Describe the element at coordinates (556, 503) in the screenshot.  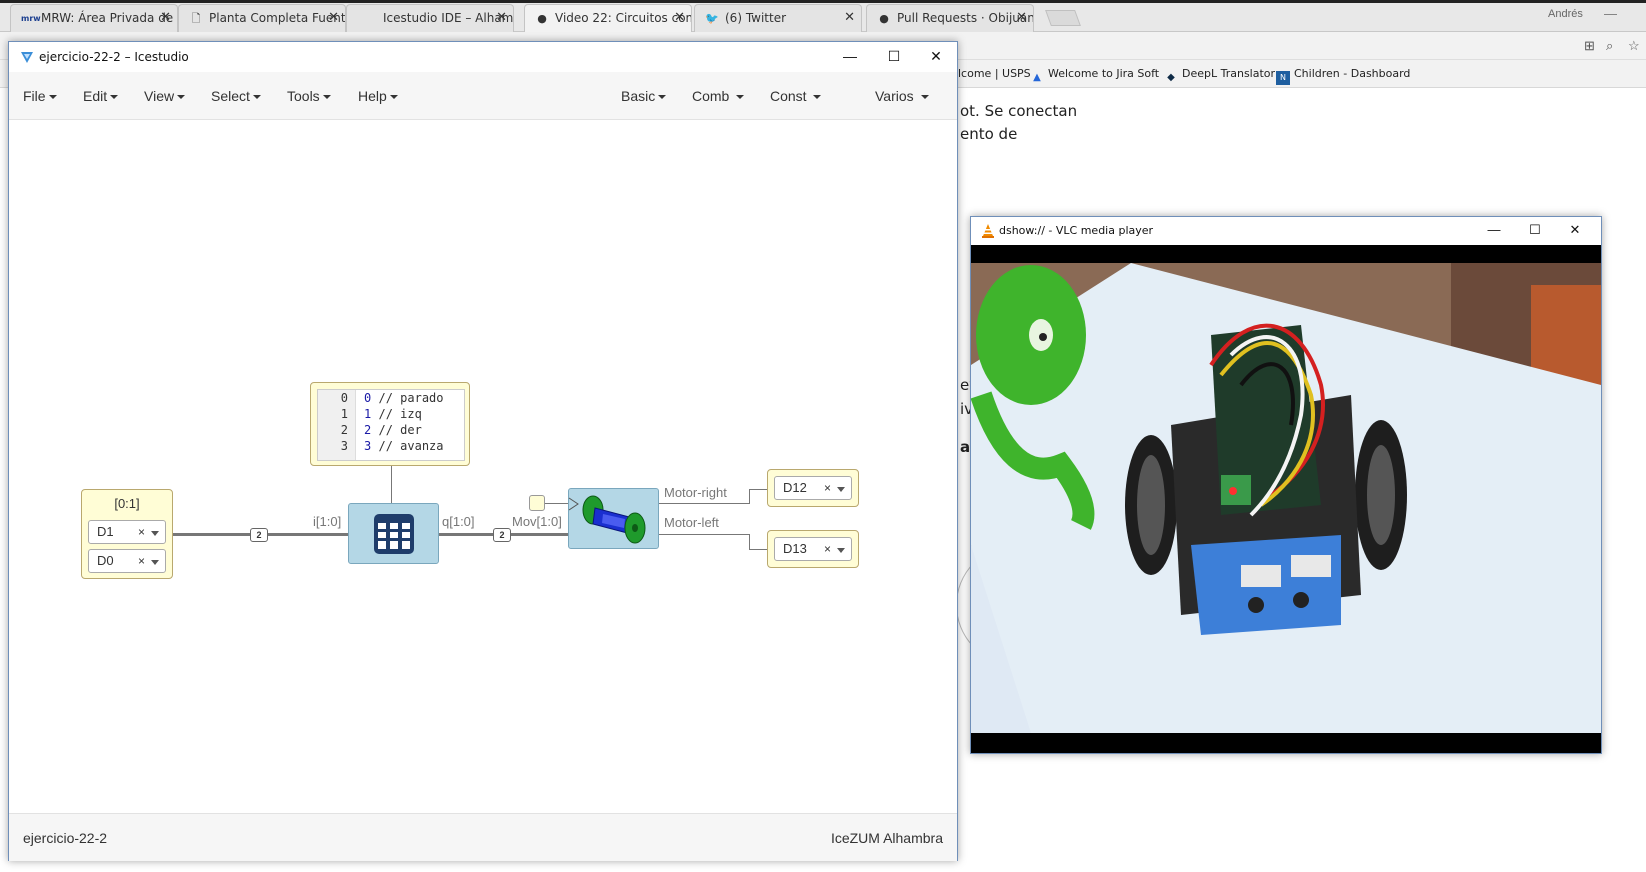
I see `clock-wire` at that location.